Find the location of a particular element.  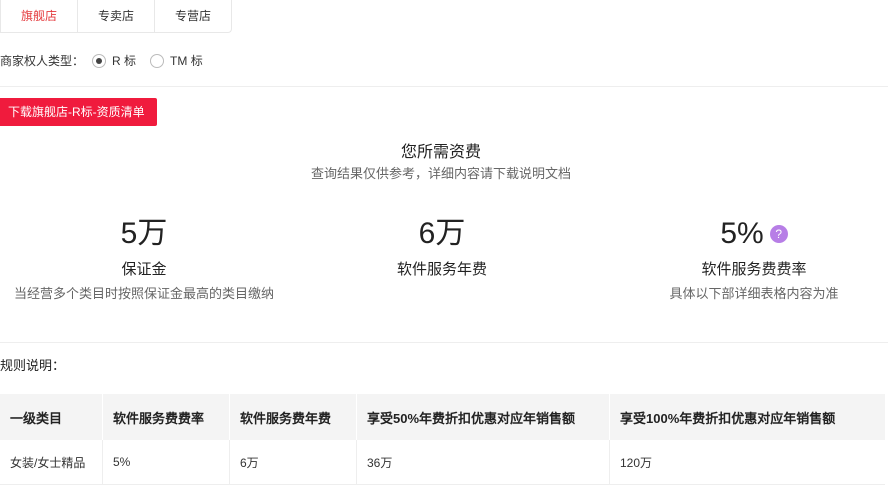

store-type-tabs: 旗舰店 专卖店 专营店 is located at coordinates (116, 16).